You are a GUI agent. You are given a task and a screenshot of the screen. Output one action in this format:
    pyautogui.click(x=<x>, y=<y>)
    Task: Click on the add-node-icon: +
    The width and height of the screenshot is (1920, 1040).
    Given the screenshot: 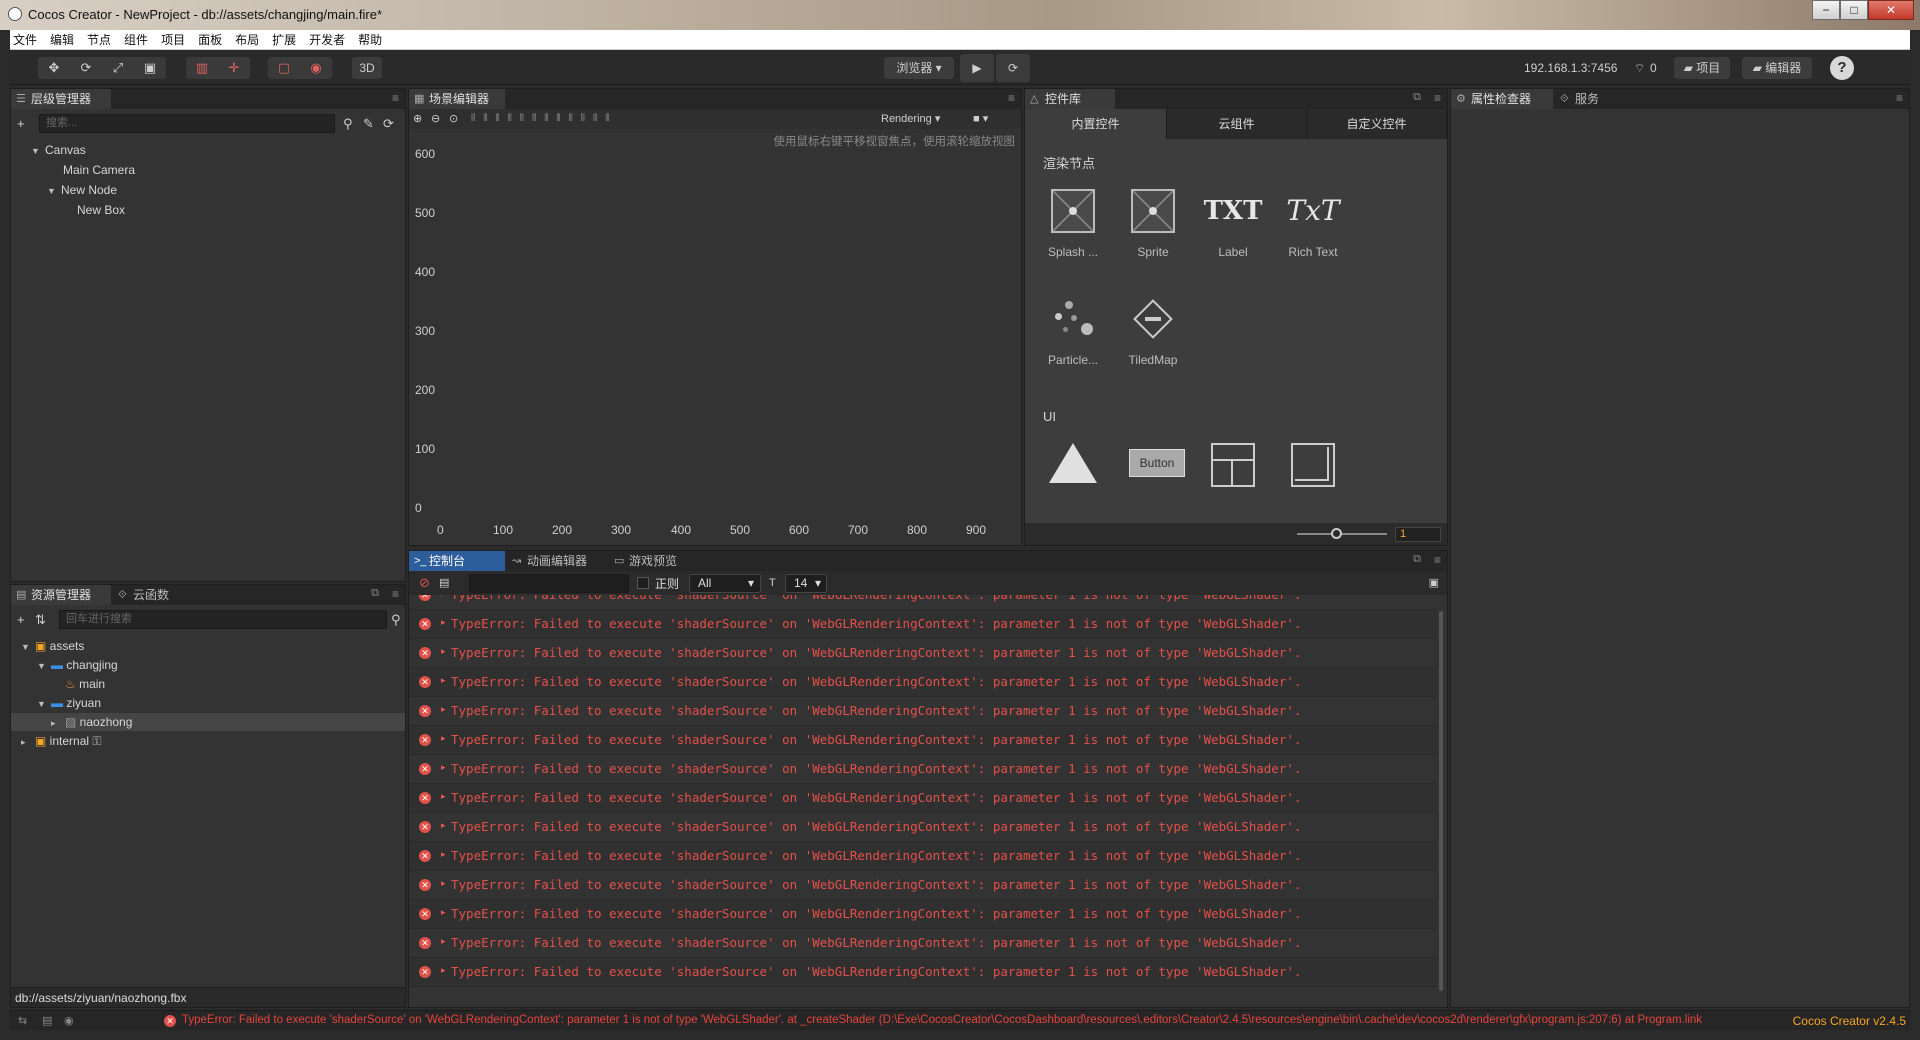 What is the action you would take?
    pyautogui.click(x=21, y=124)
    